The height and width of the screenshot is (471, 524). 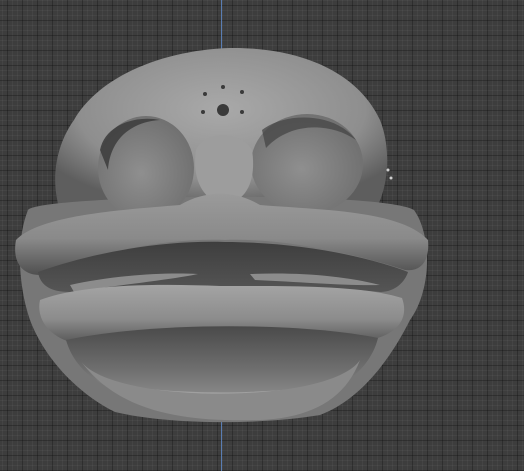 What do you see at coordinates (203, 112) in the screenshot?
I see `forehead-dot-small-left` at bounding box center [203, 112].